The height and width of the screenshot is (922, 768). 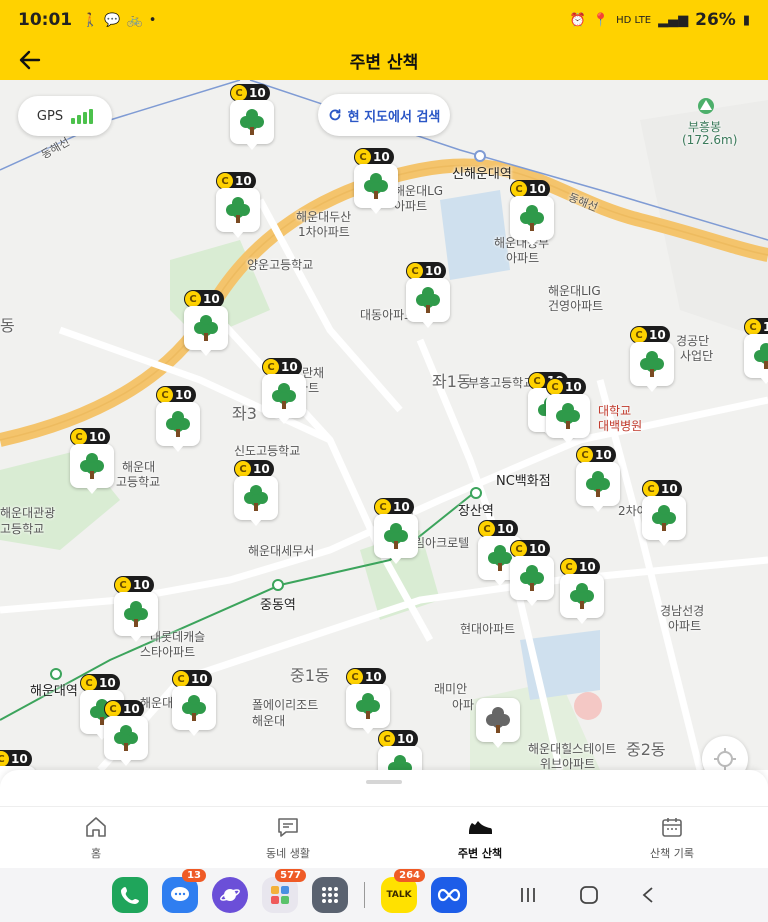 What do you see at coordinates (184, 891) in the screenshot?
I see `messages-app: 13` at bounding box center [184, 891].